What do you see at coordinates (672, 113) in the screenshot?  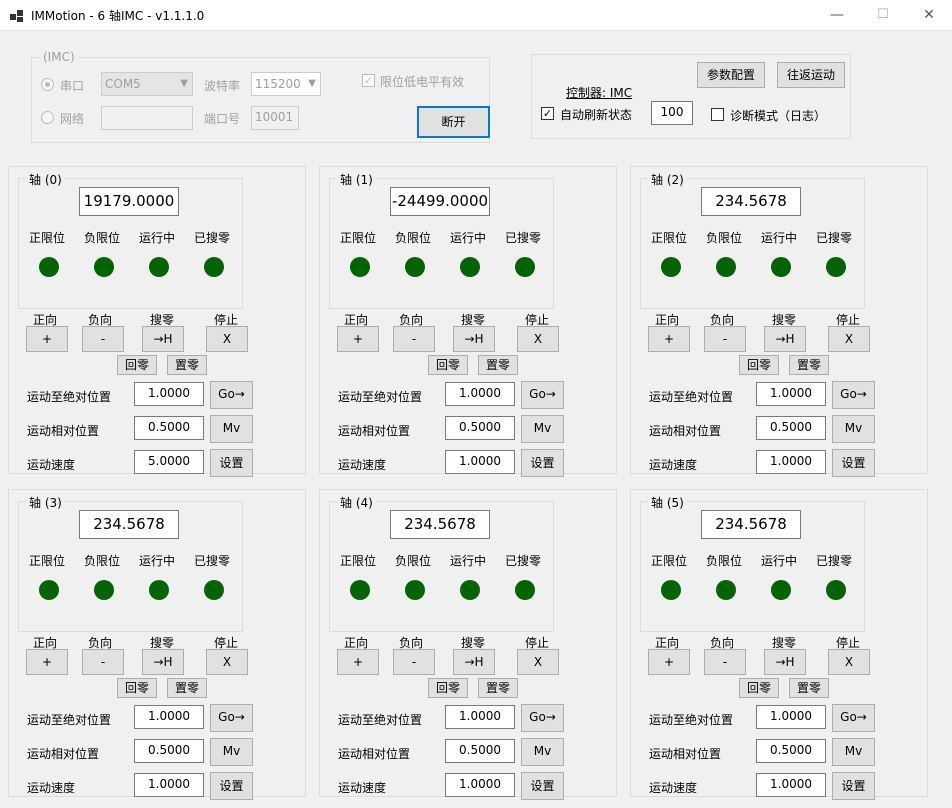 I see `refresh-interval-input: 100` at bounding box center [672, 113].